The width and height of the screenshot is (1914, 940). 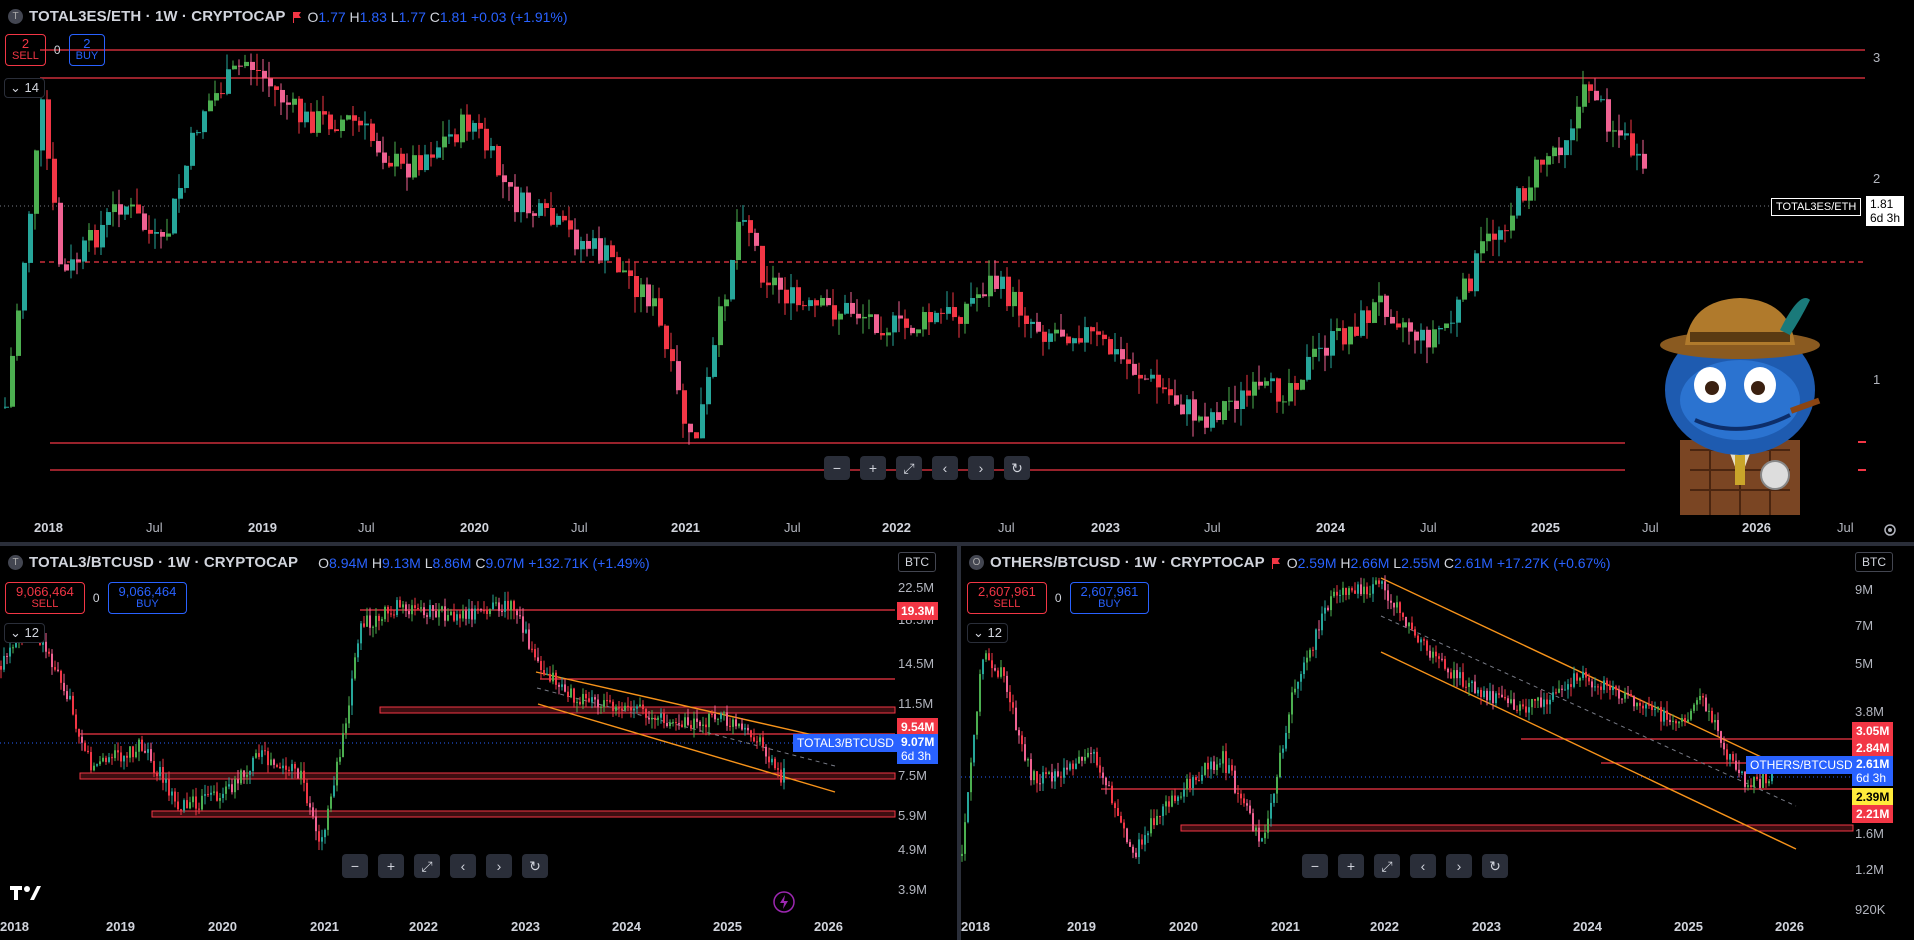 I want to click on buy-button: 2,607,961 BUY, so click(x=1109, y=598).